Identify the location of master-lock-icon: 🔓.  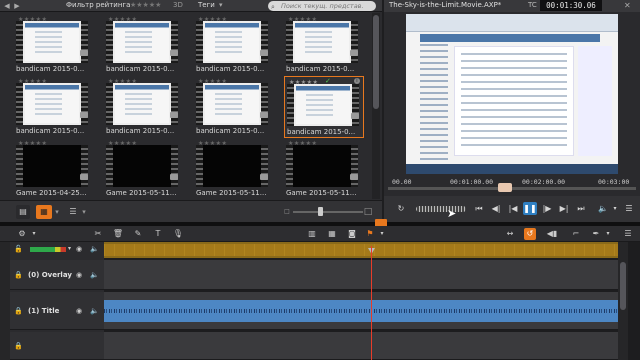
(18, 249).